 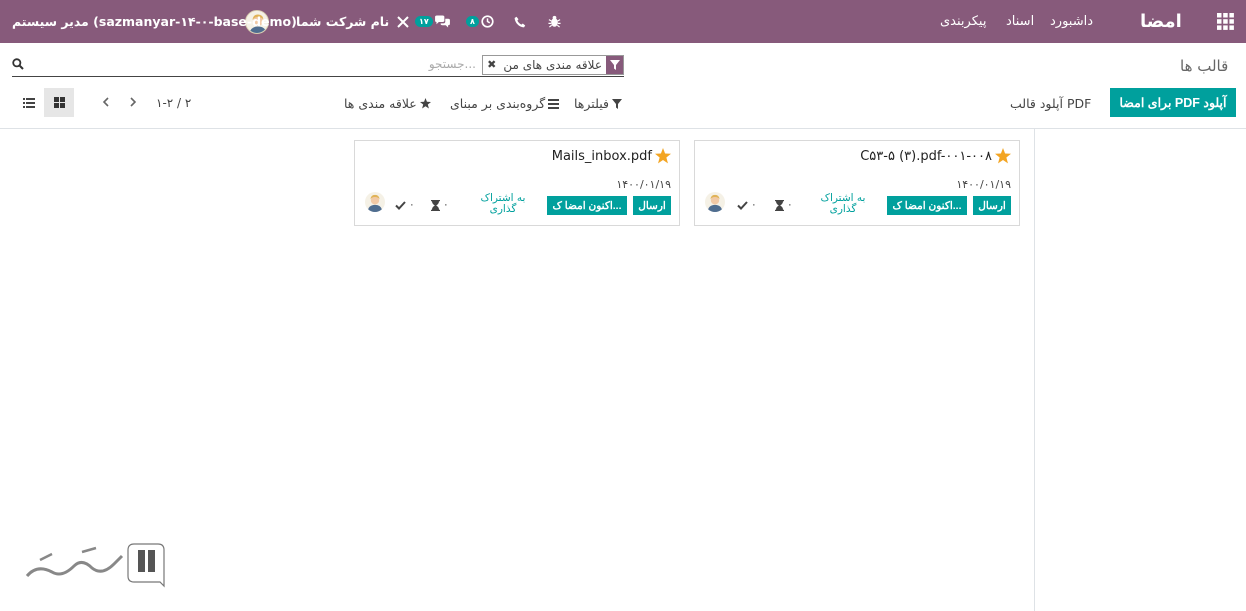 I want to click on card-name: C۵۳-۵ (۳).pdf-۰۰۱-۰۰۸, so click(x=926, y=156).